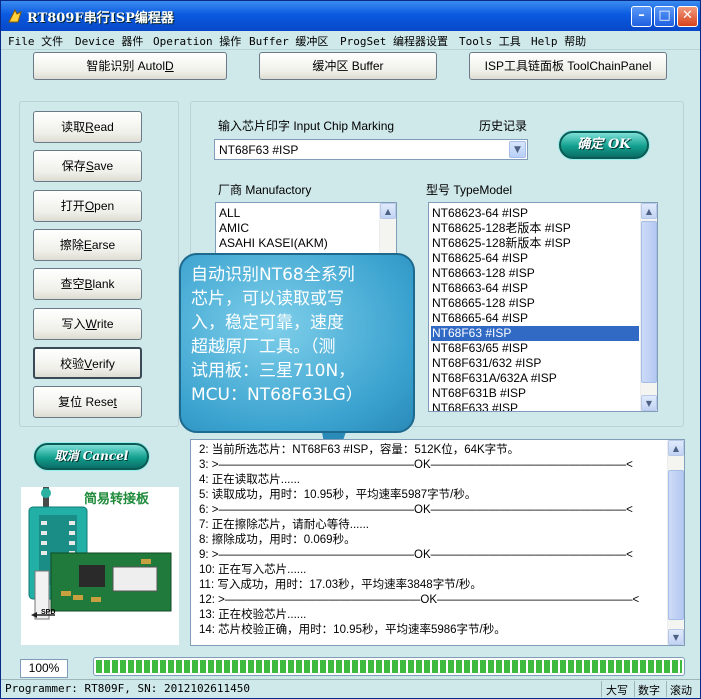 The height and width of the screenshot is (699, 701). I want to click on buffer-button: 缓冲区 Buffer, so click(348, 66).